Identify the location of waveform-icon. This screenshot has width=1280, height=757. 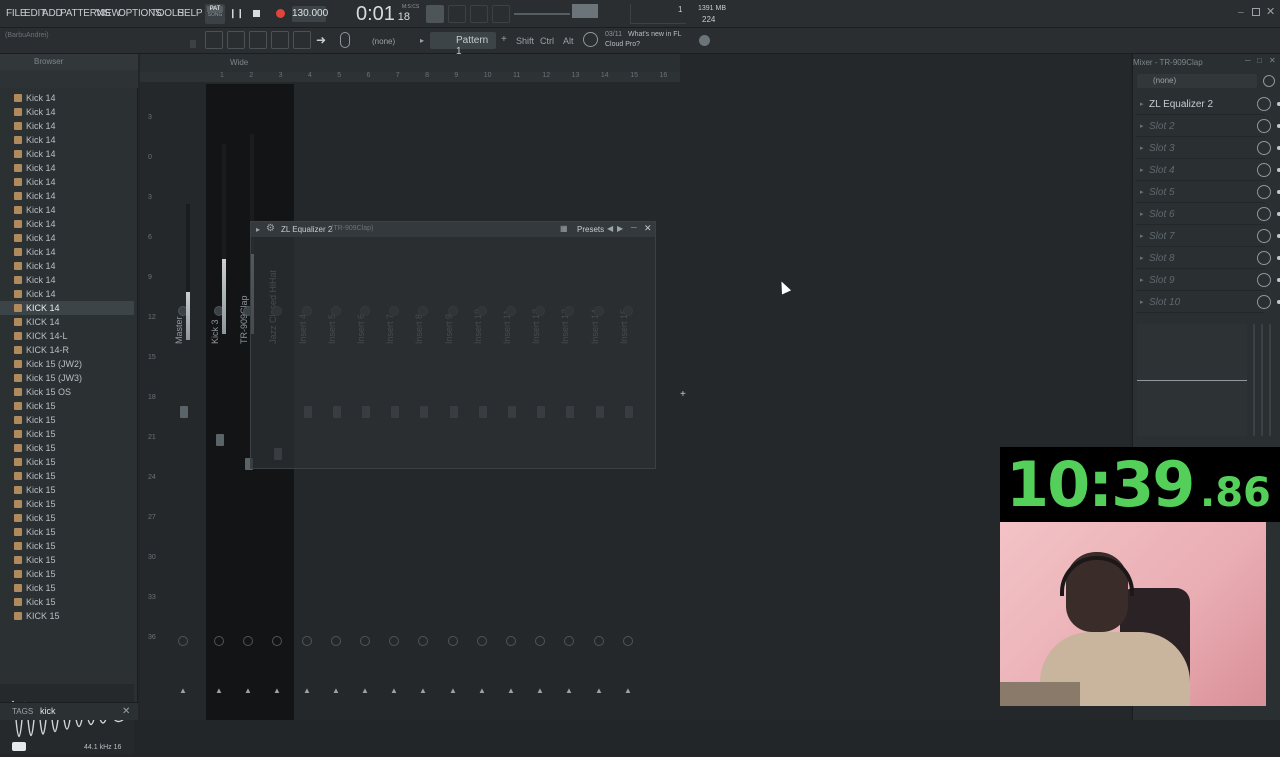
(501, 14).